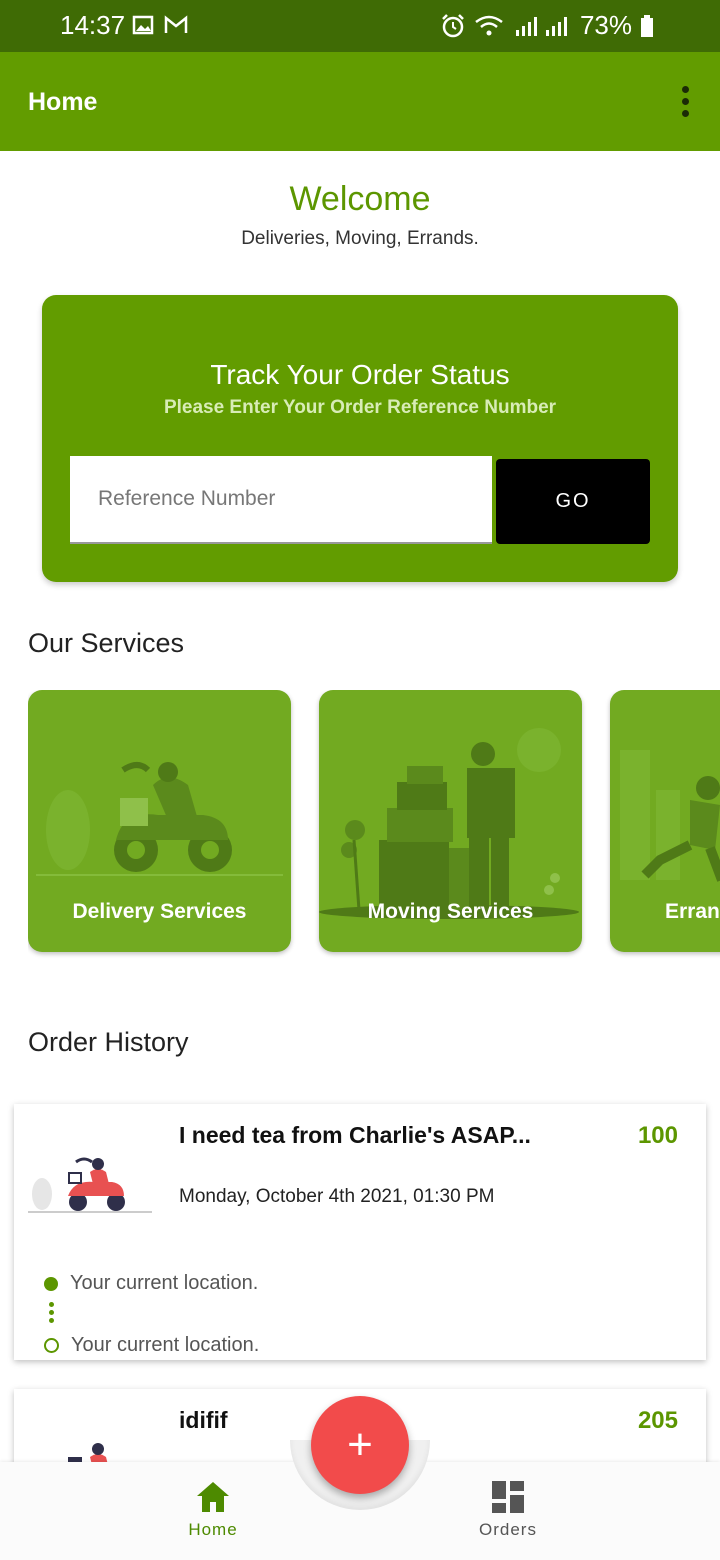 The width and height of the screenshot is (720, 1560). Describe the element at coordinates (176, 24) in the screenshot. I see `gmail-icon` at that location.